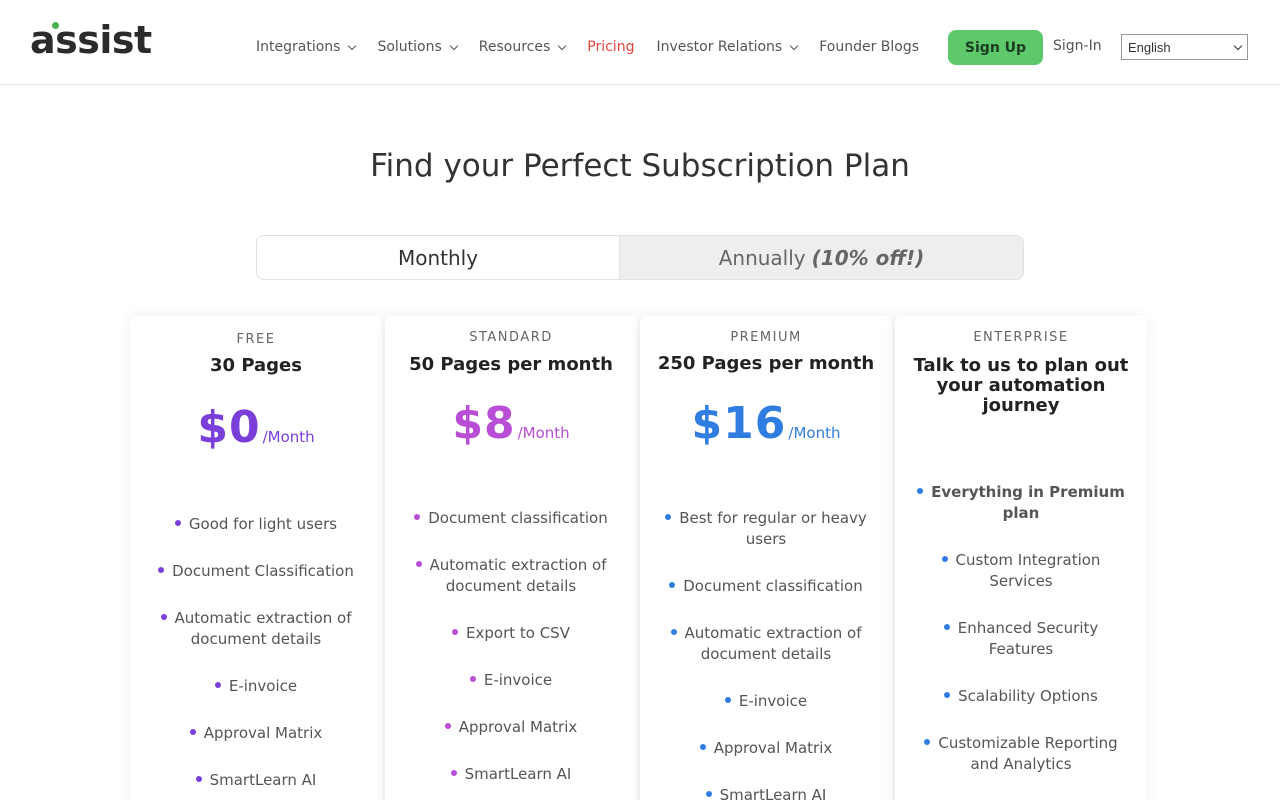 The height and width of the screenshot is (800, 1280). I want to click on nav-solutions: Solutions, so click(418, 47).